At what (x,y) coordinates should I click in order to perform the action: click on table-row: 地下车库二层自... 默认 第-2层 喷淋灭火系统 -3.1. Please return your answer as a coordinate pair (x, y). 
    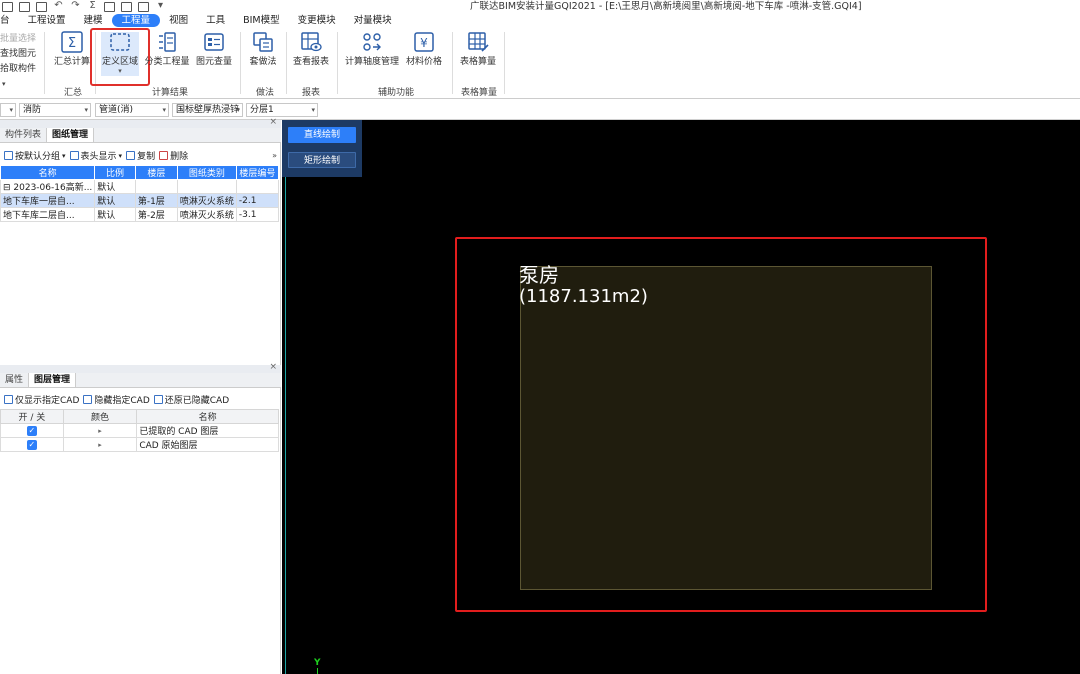
    Looking at the image, I should click on (140, 214).